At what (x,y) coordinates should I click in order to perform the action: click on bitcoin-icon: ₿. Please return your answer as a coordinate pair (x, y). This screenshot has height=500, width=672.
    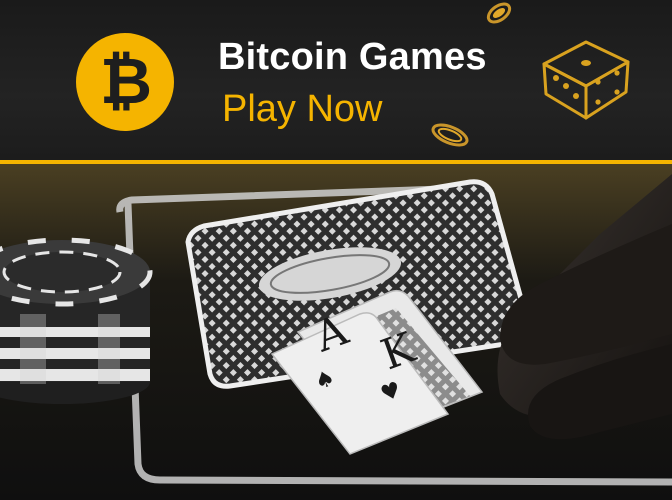
    Looking at the image, I should click on (125, 82).